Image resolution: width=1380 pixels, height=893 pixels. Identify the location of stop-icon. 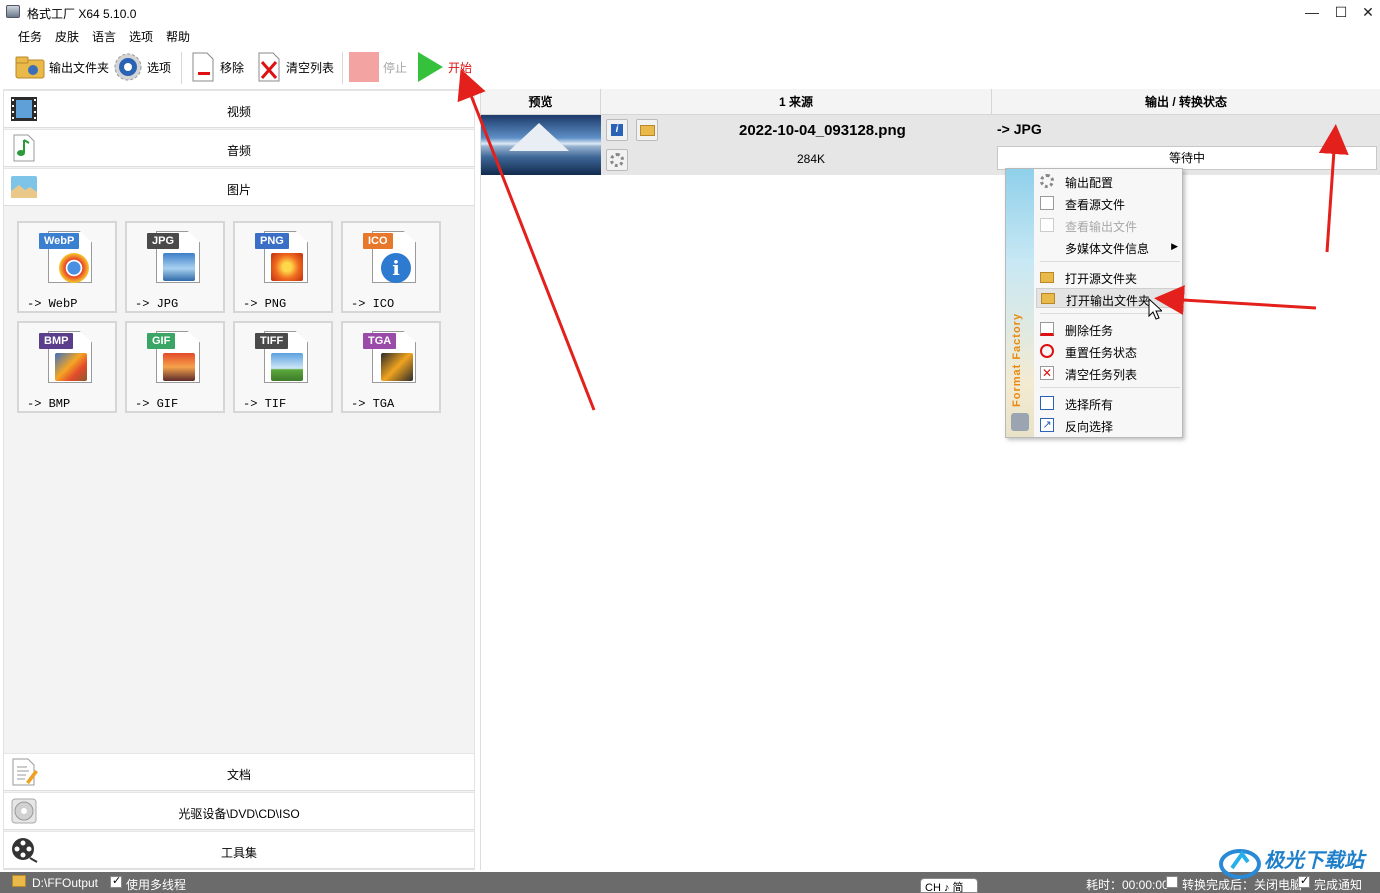
(364, 67).